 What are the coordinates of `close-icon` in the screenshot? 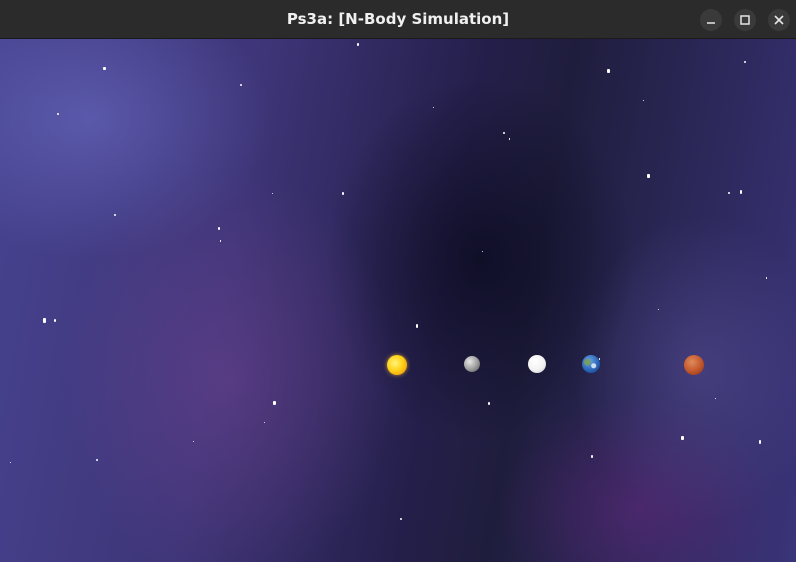 It's located at (779, 20).